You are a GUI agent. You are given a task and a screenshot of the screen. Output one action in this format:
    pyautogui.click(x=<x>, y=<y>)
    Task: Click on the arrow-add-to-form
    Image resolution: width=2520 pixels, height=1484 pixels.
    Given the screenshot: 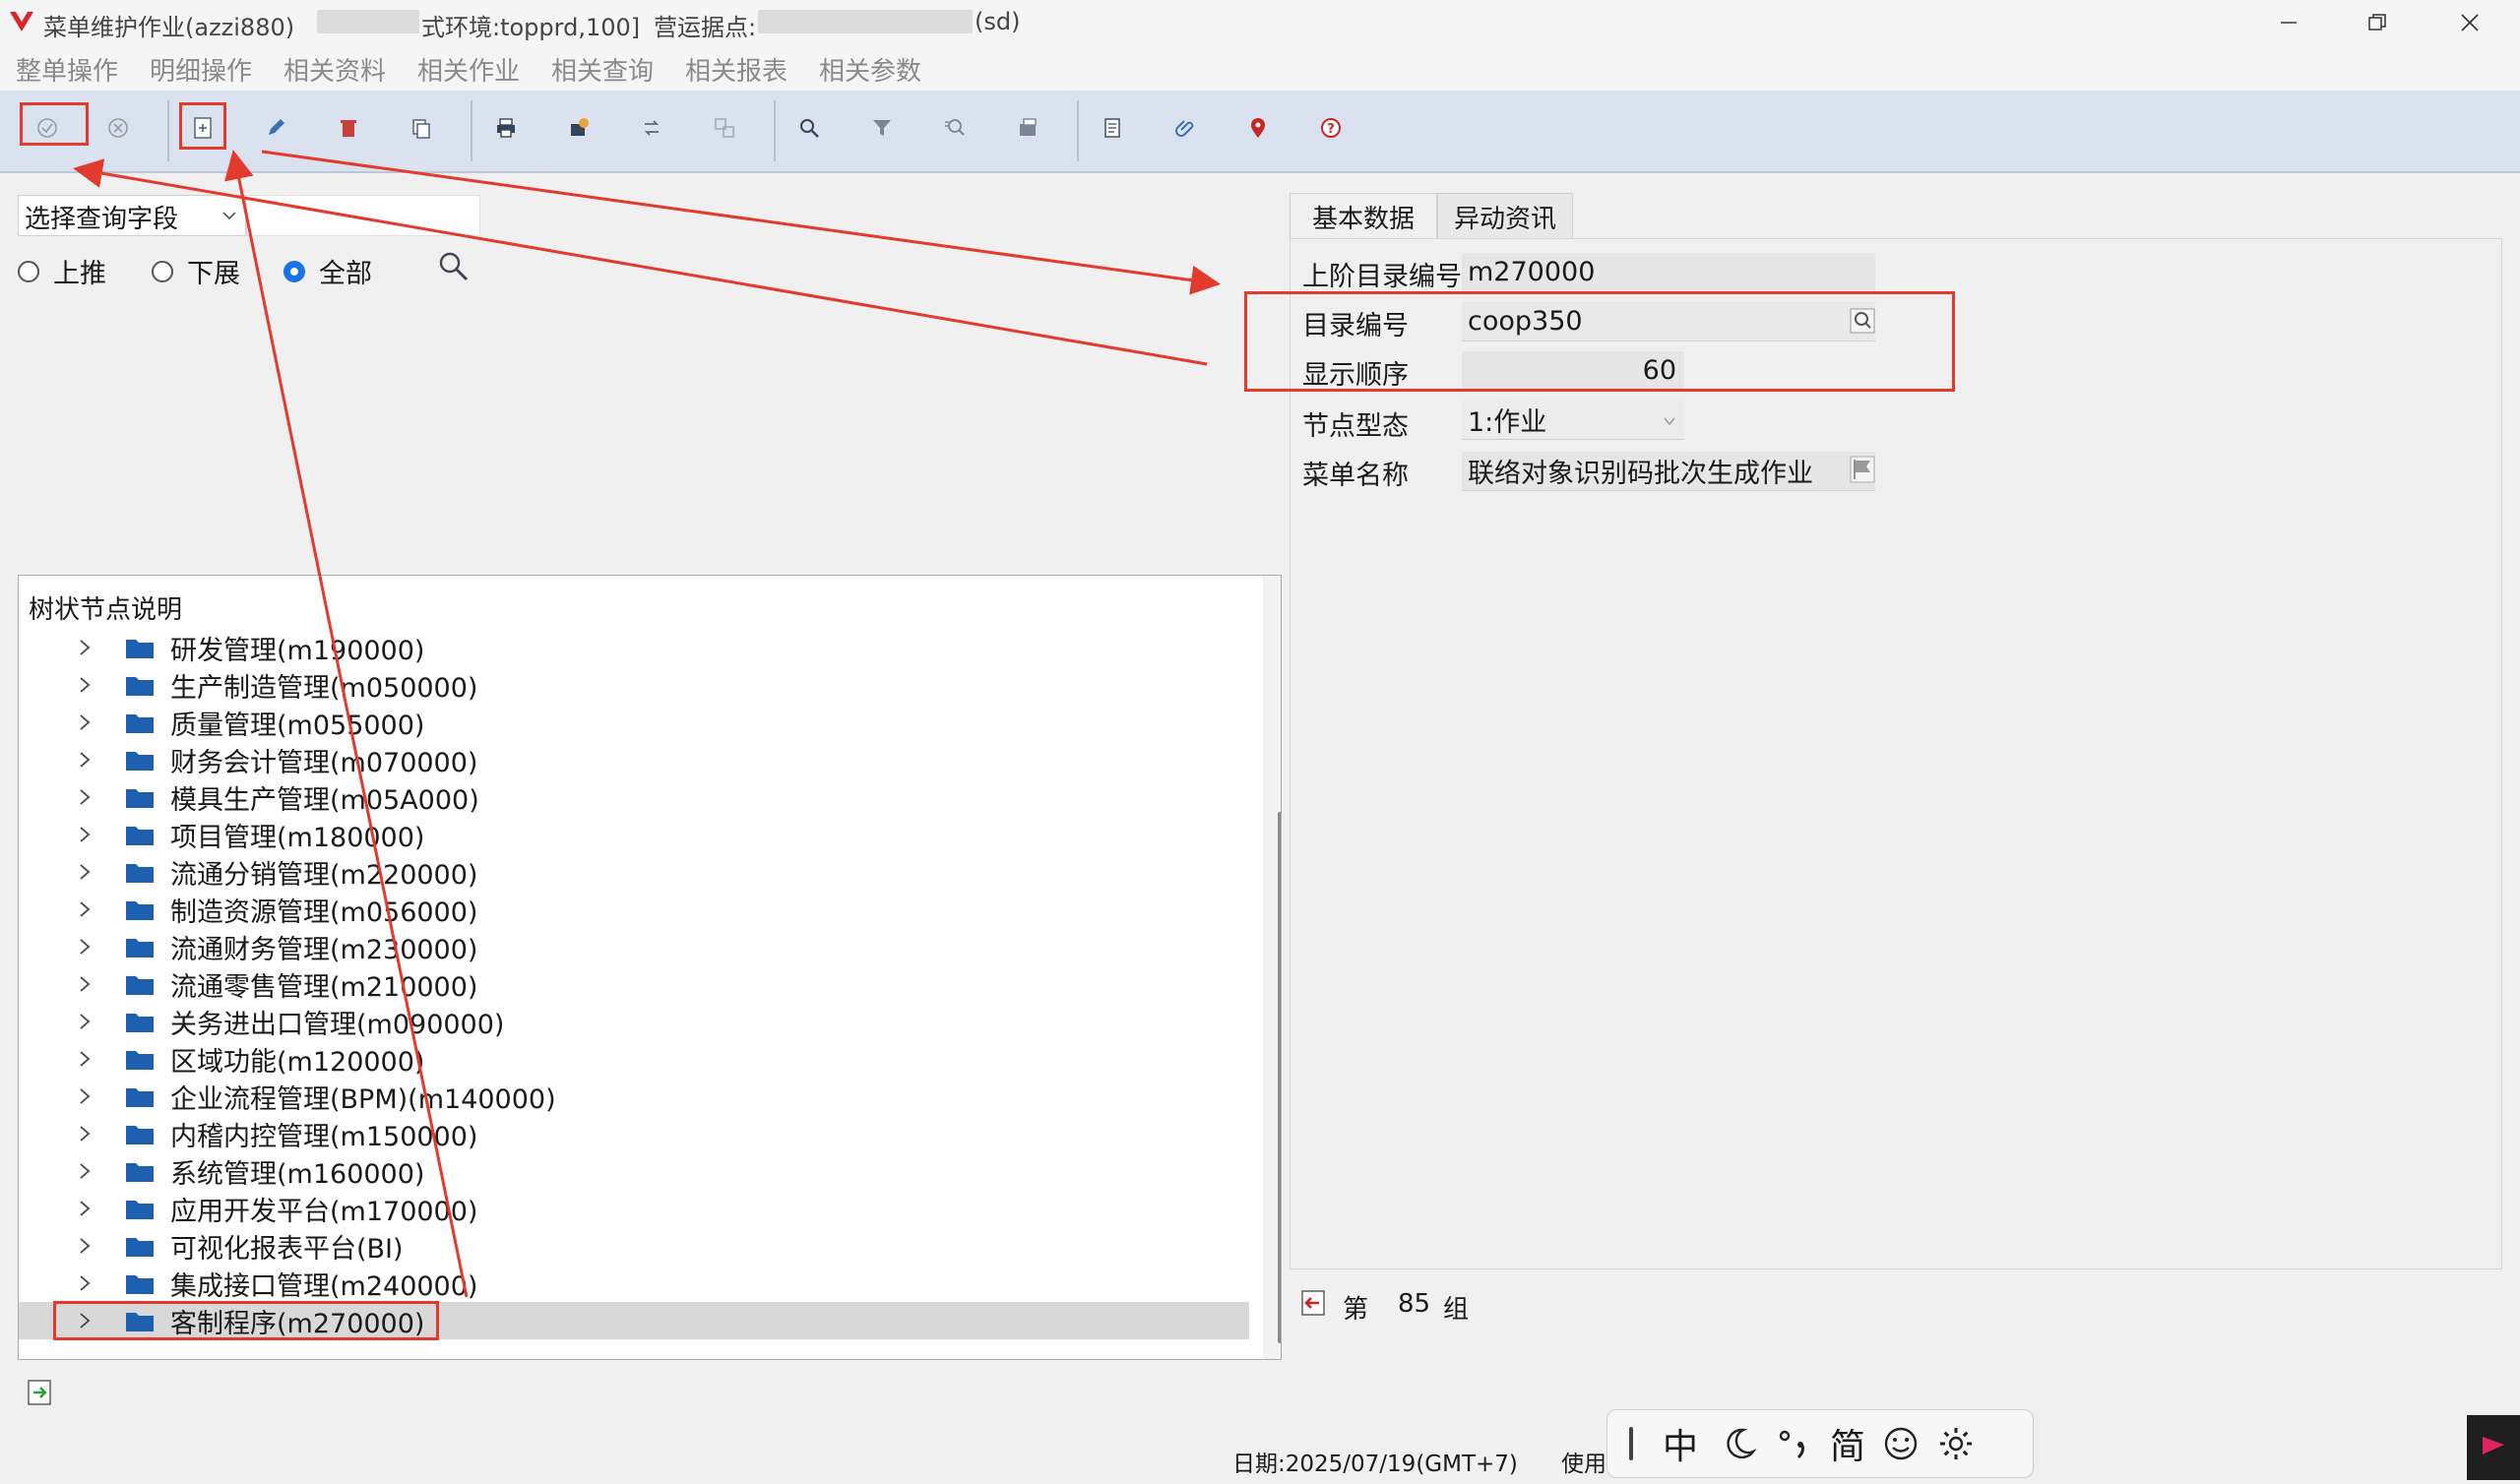 What is the action you would take?
    pyautogui.click(x=741, y=223)
    